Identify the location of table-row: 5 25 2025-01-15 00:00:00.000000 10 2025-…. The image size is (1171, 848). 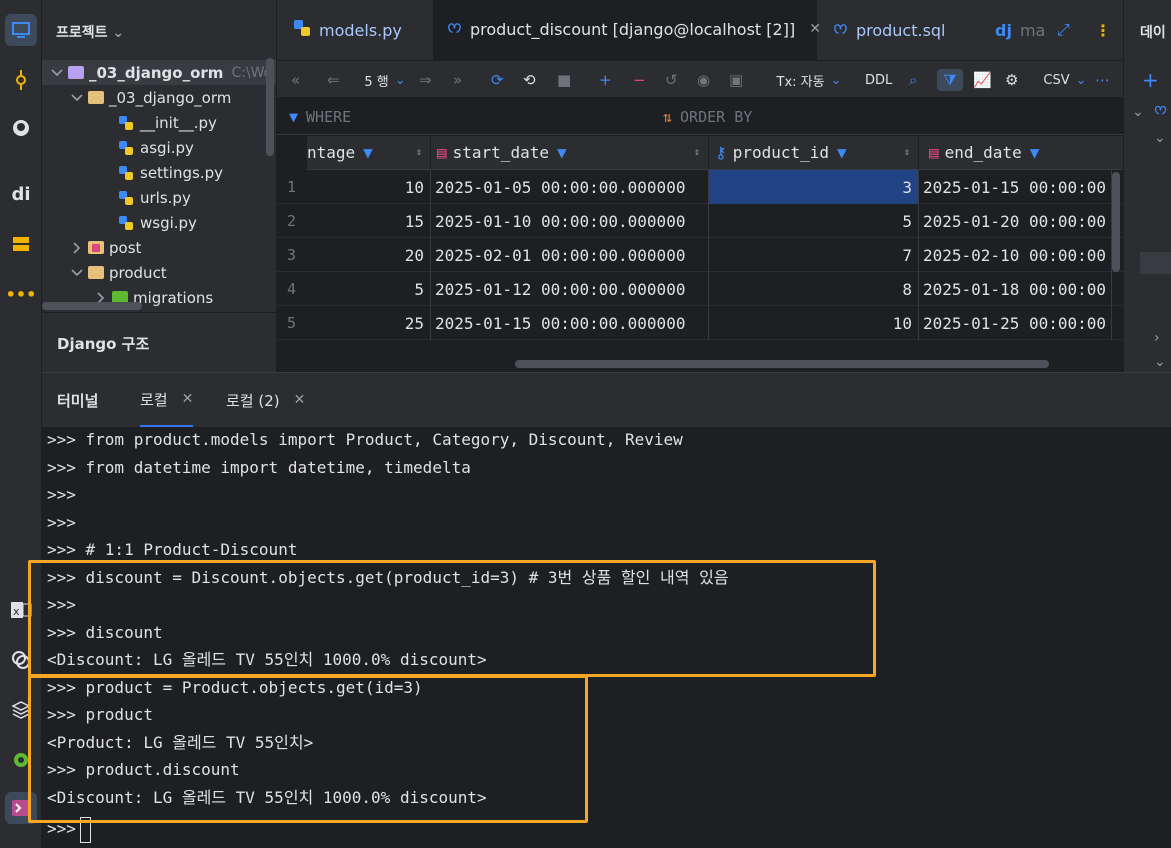
(700, 323).